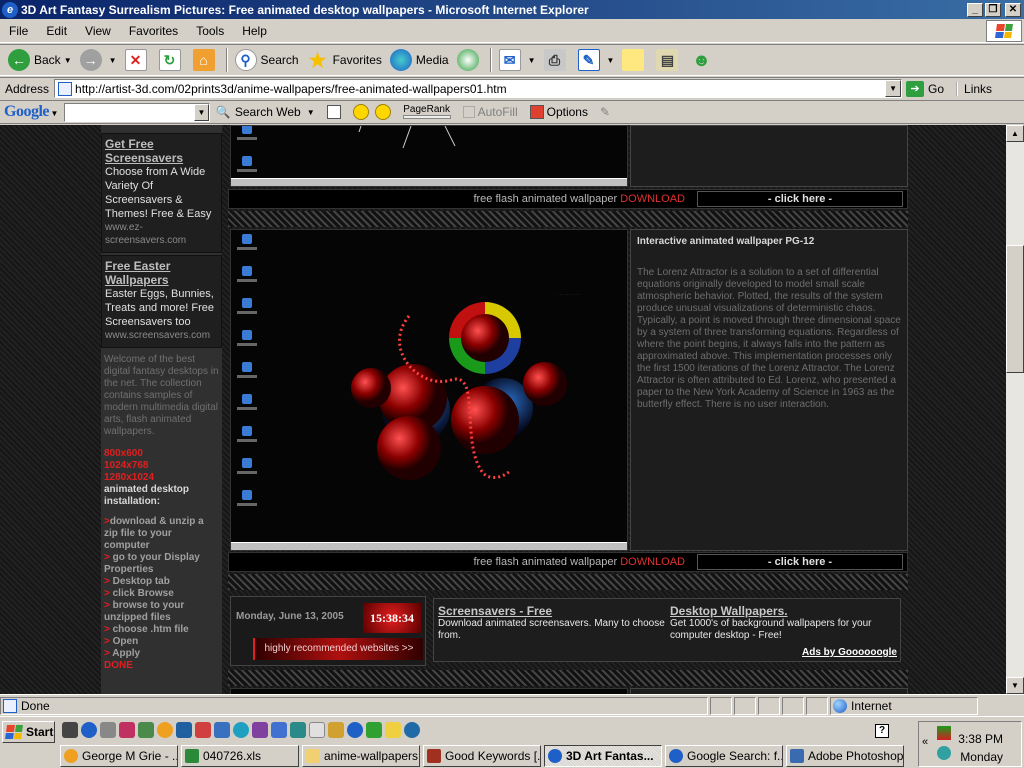 The height and width of the screenshot is (768, 1024). What do you see at coordinates (557, 60) in the screenshot?
I see `print-button: ⎙` at bounding box center [557, 60].